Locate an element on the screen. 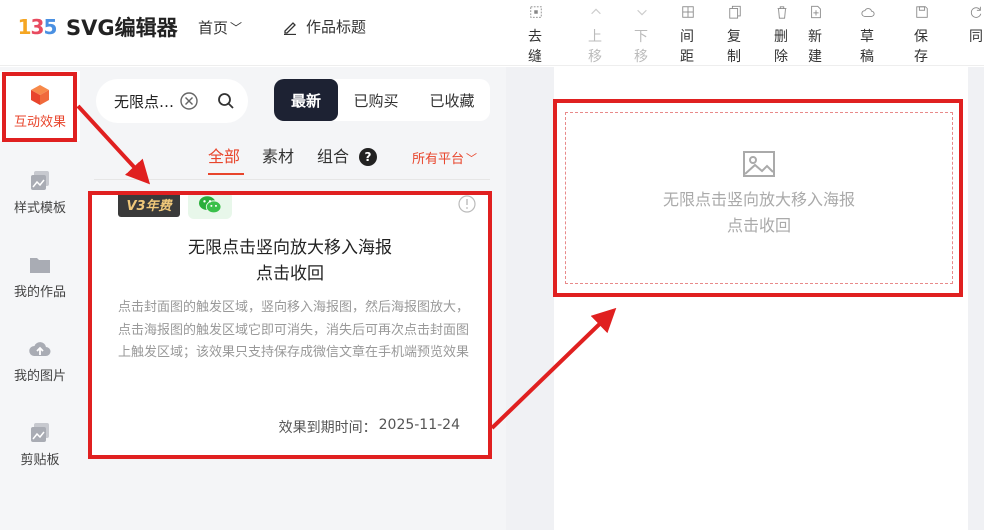 The image size is (984, 530). nav-home-dropdown: 首页 ﹀ is located at coordinates (220, 27).